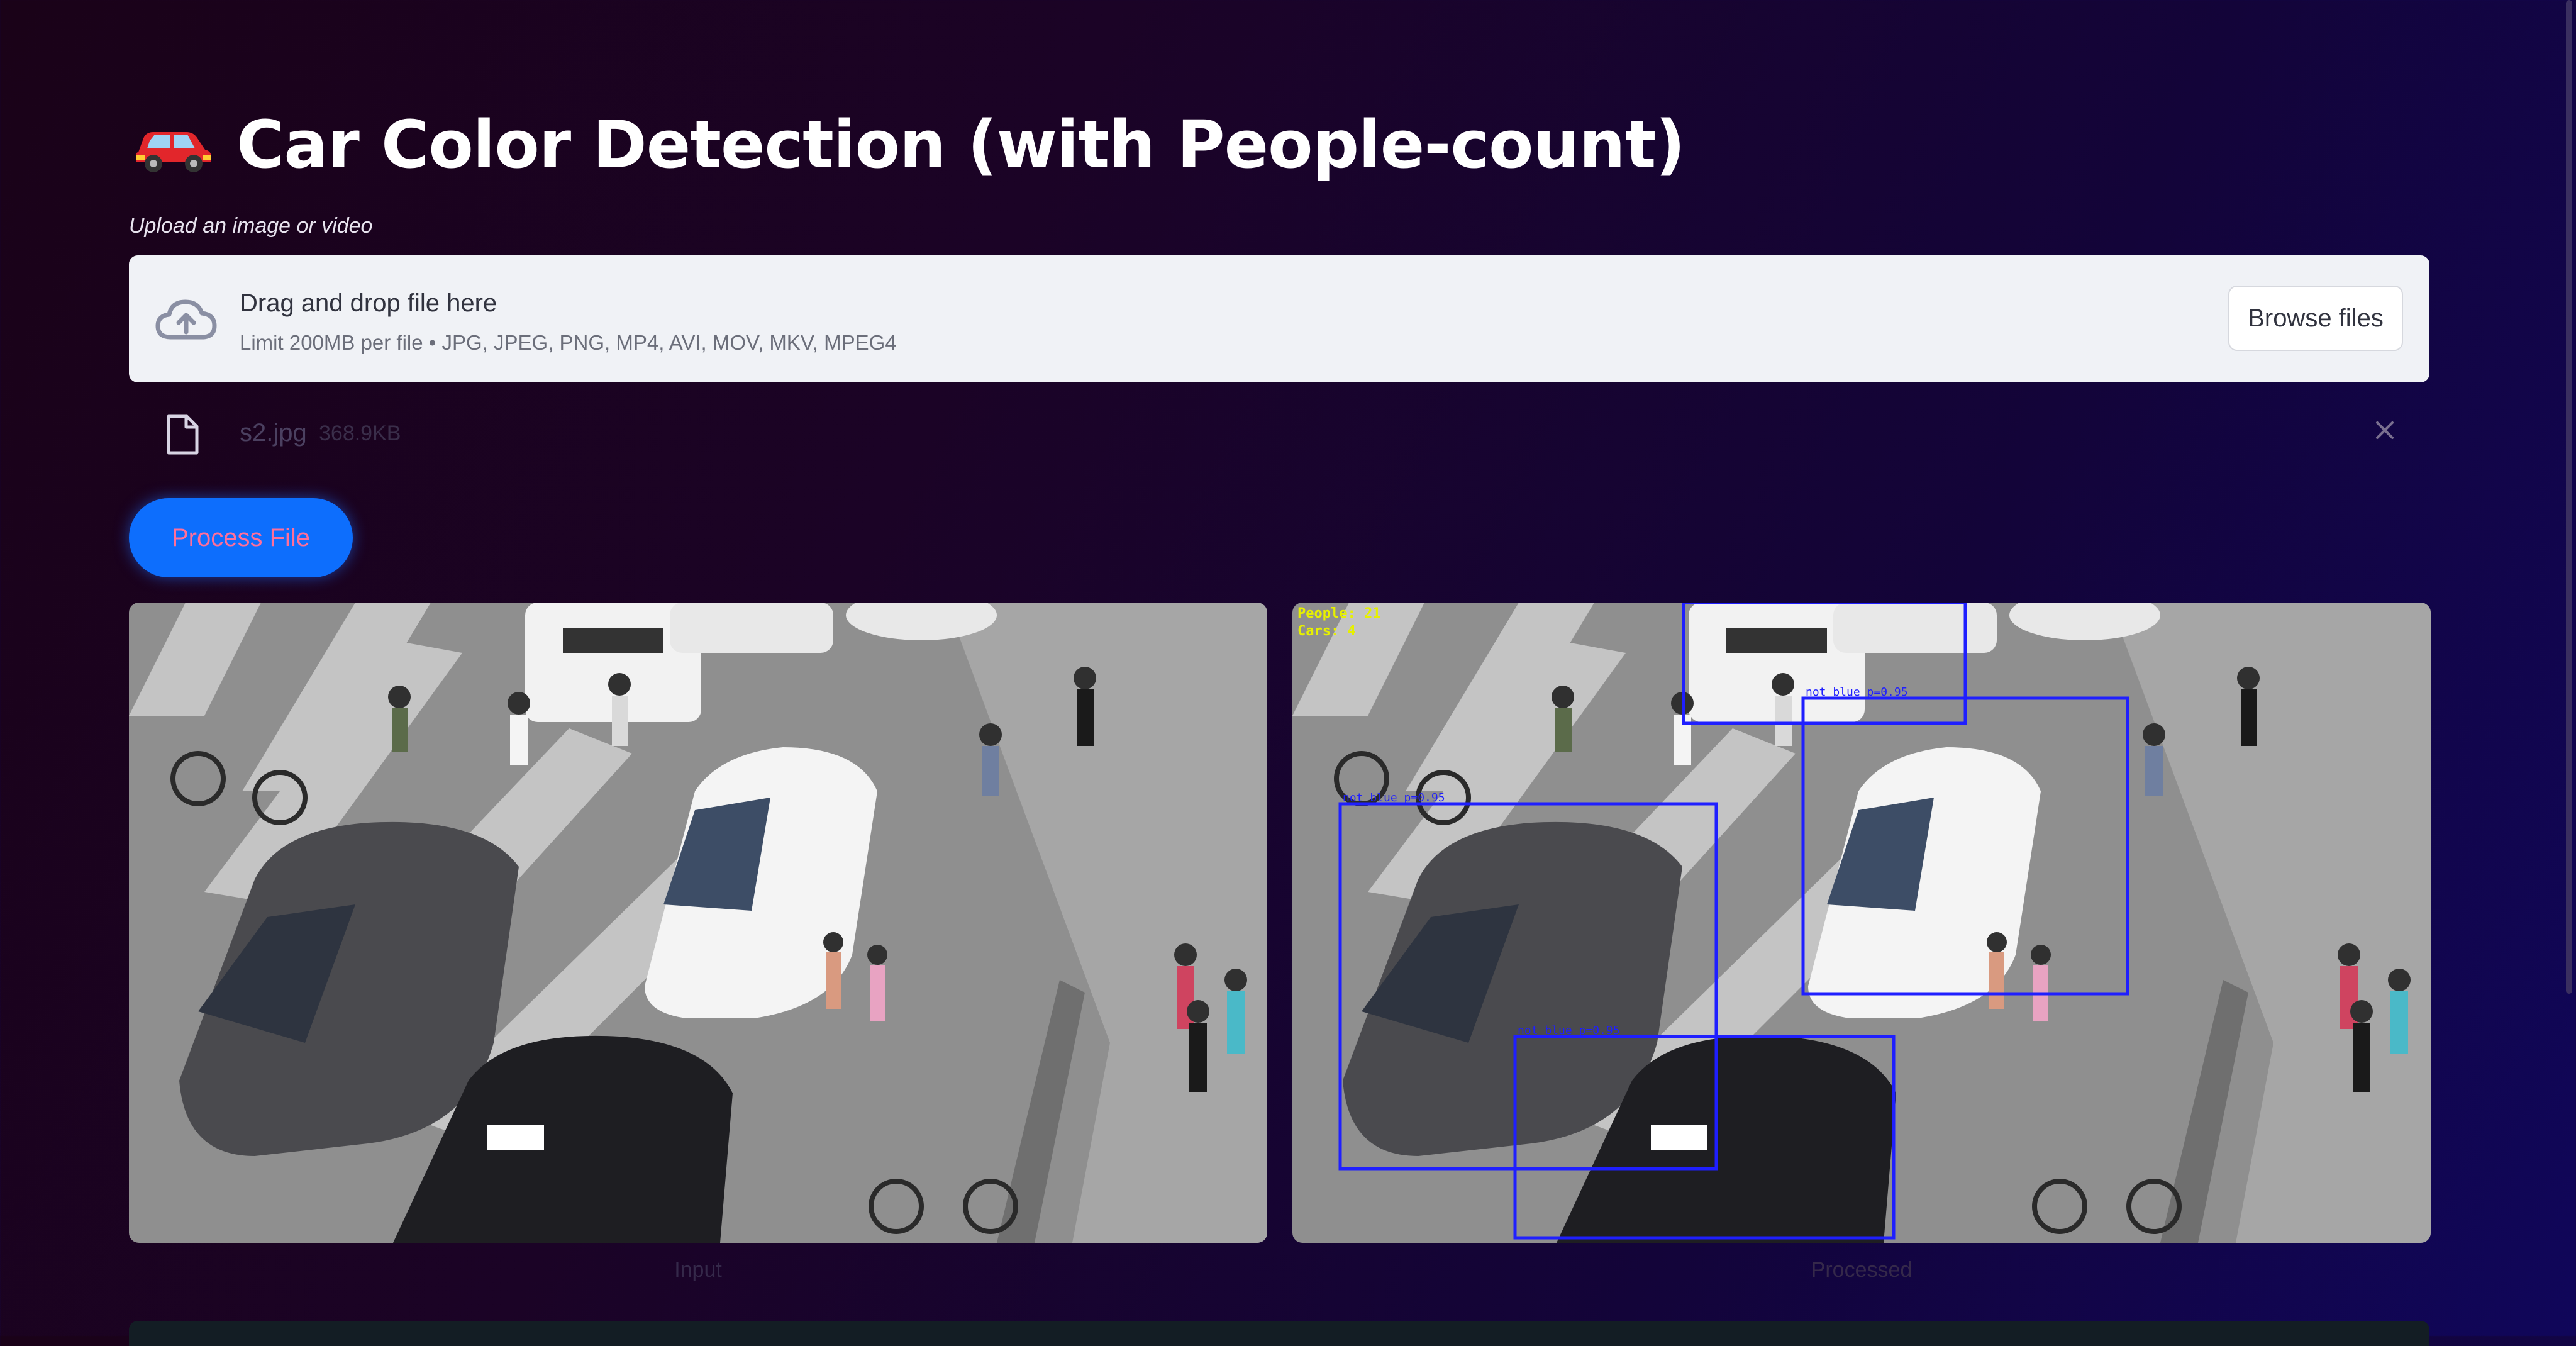 Image resolution: width=2576 pixels, height=1346 pixels. What do you see at coordinates (1338, 613) in the screenshot?
I see `people-count-overlay: People: 21` at bounding box center [1338, 613].